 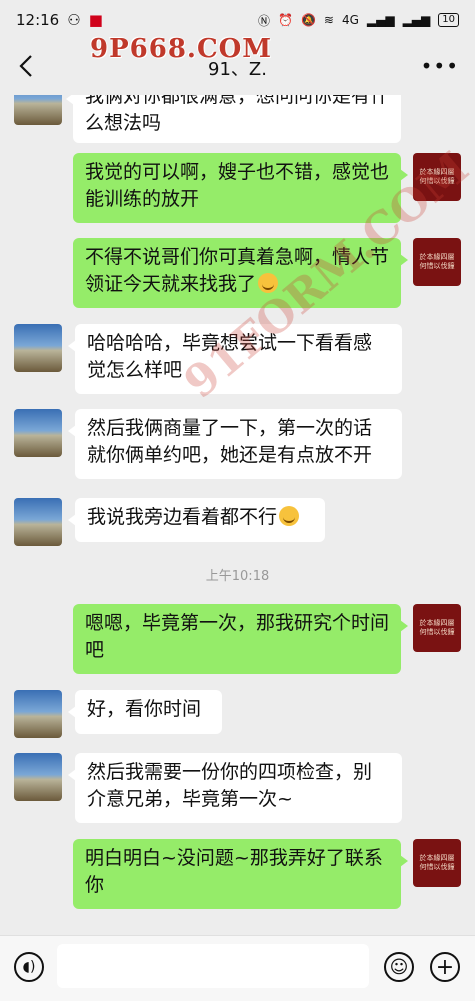 What do you see at coordinates (328, 20) in the screenshot?
I see `wifi-icon: ≋` at bounding box center [328, 20].